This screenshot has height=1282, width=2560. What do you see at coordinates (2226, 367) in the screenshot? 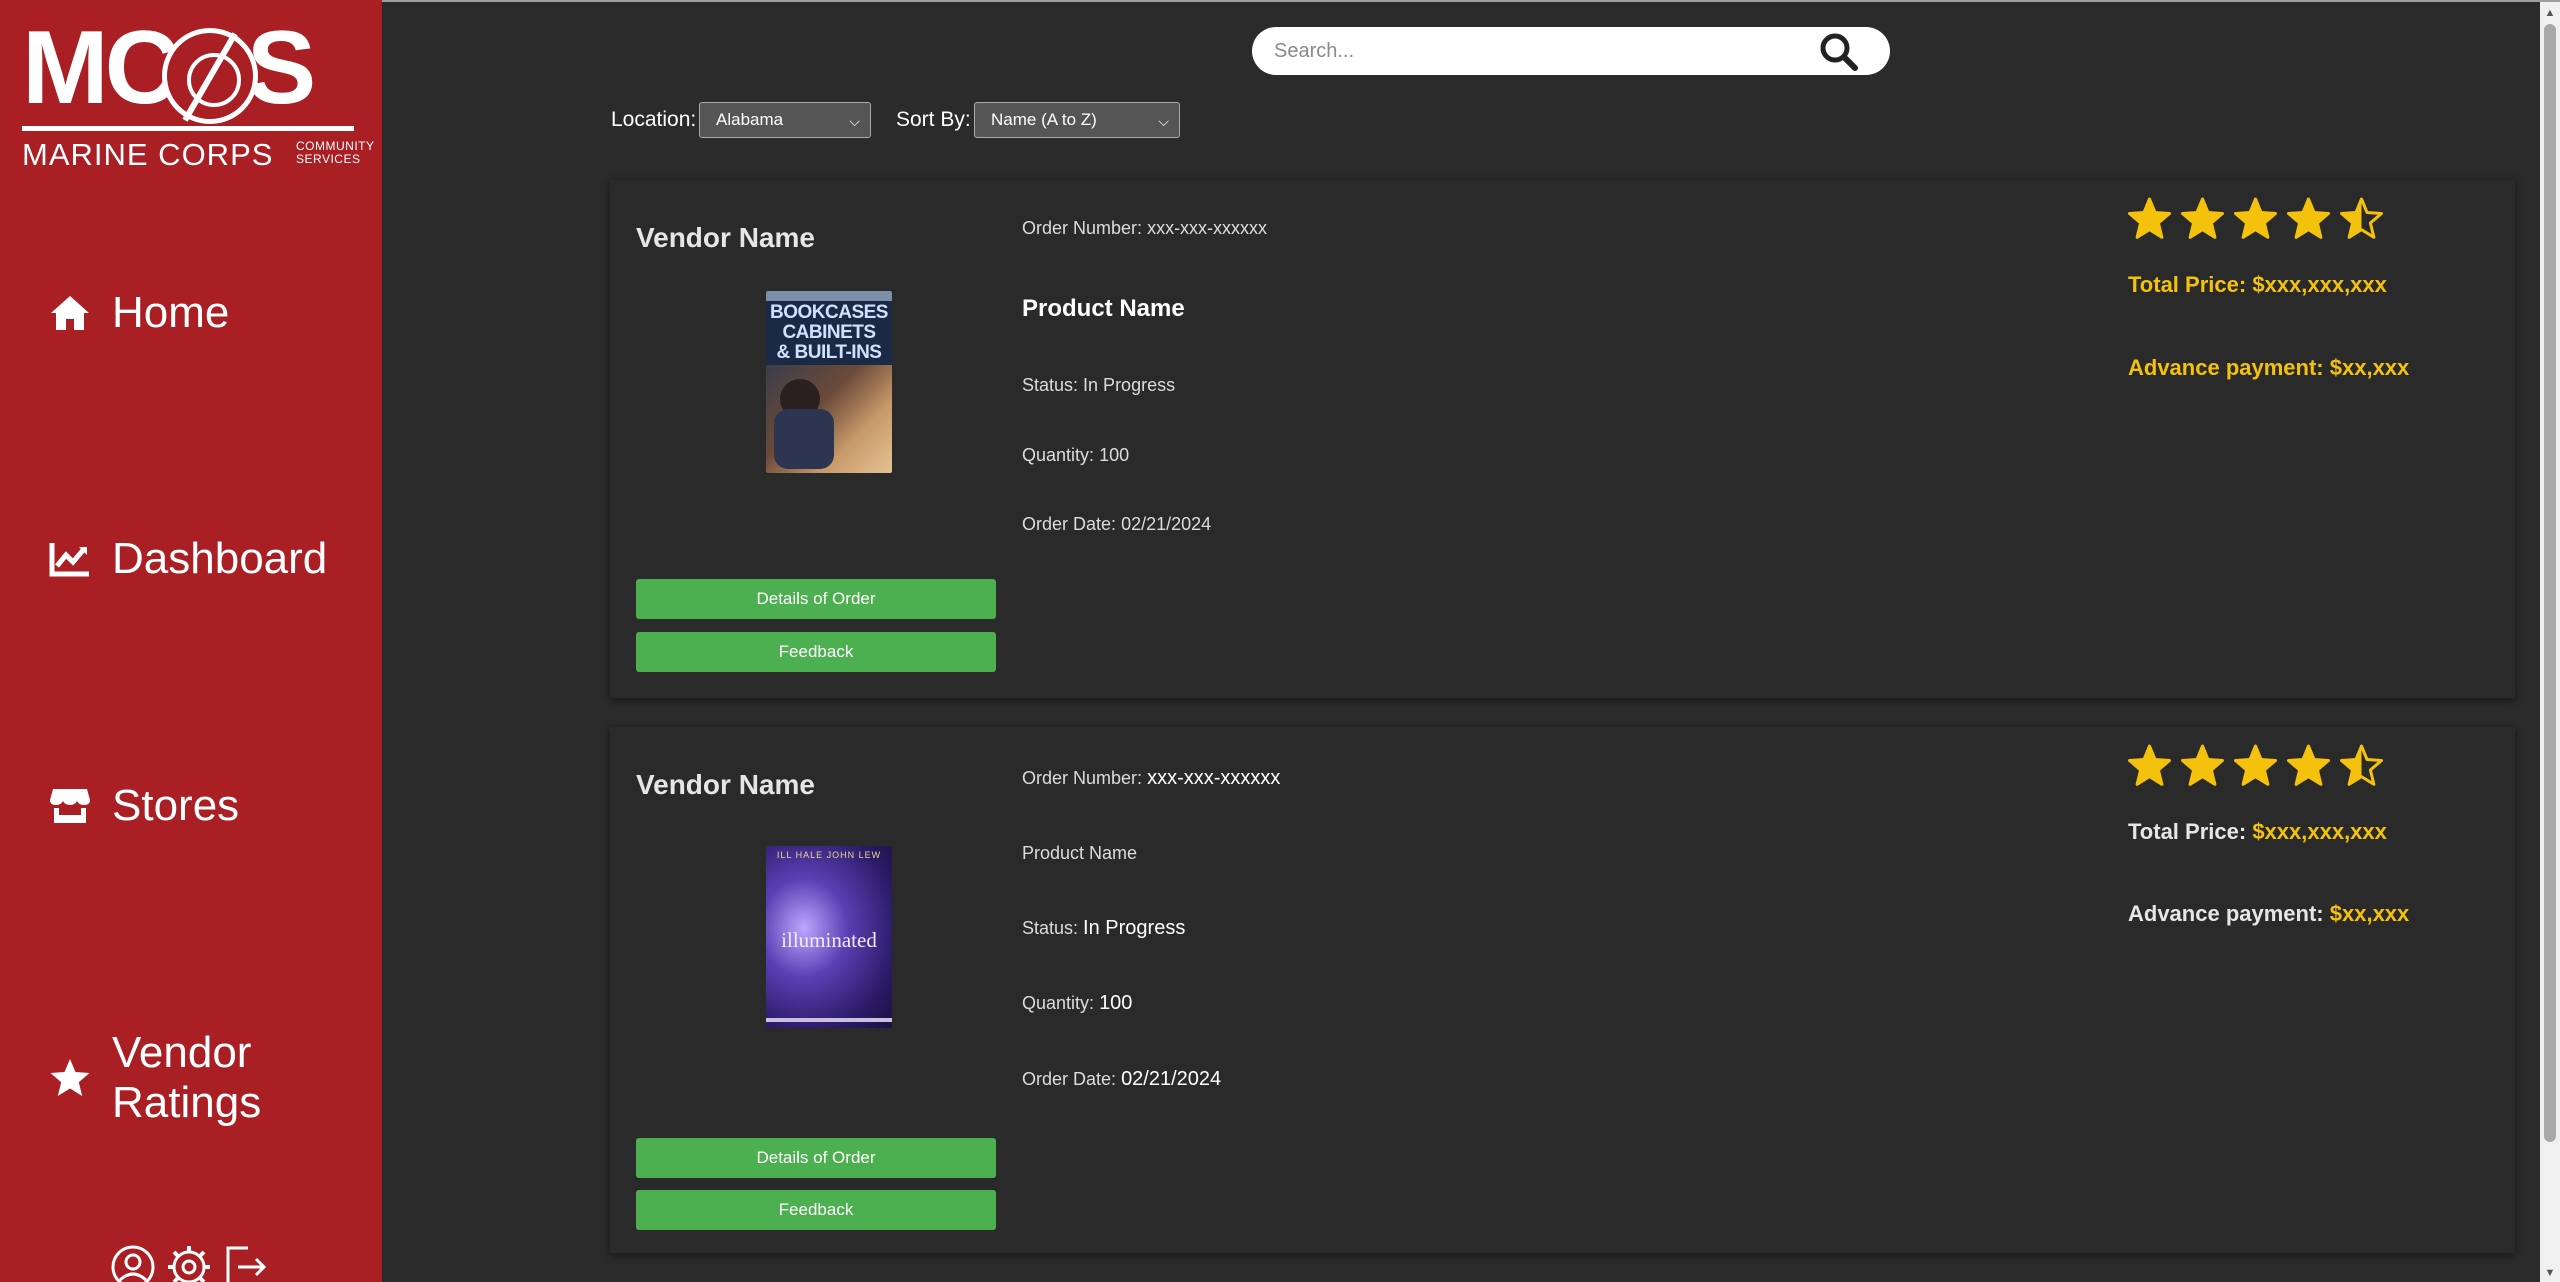
I see `advance-payment-label: Advance payment:` at bounding box center [2226, 367].